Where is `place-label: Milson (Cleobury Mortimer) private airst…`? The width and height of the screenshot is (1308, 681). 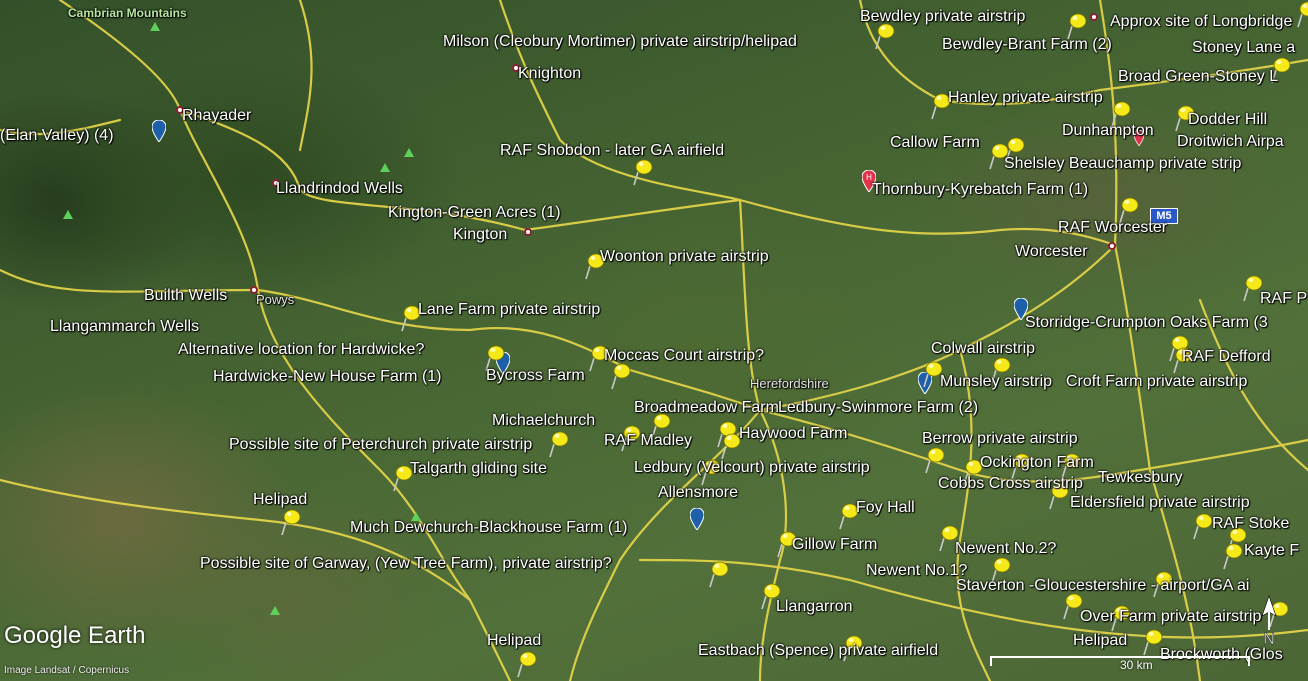 place-label: Milson (Cleobury Mortimer) private airst… is located at coordinates (620, 42).